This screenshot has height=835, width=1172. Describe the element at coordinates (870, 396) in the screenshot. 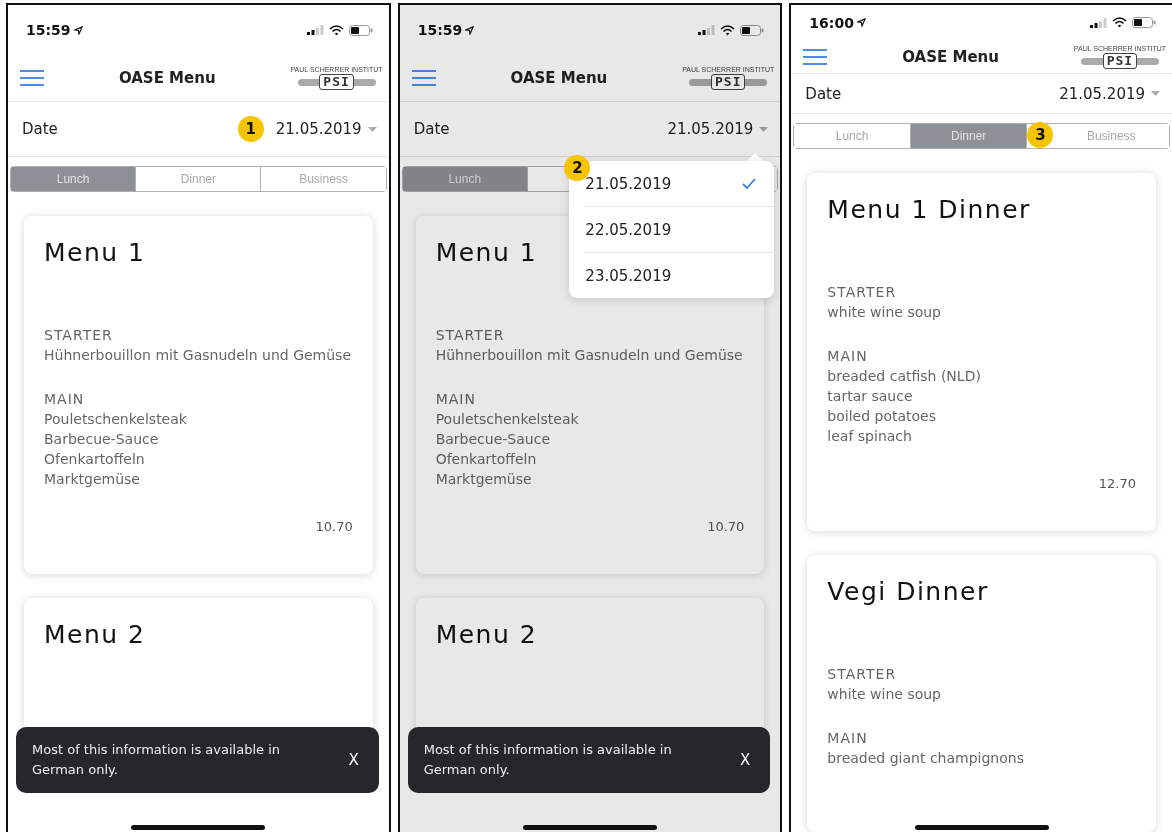

I see `dish-text: tartar sauce` at that location.